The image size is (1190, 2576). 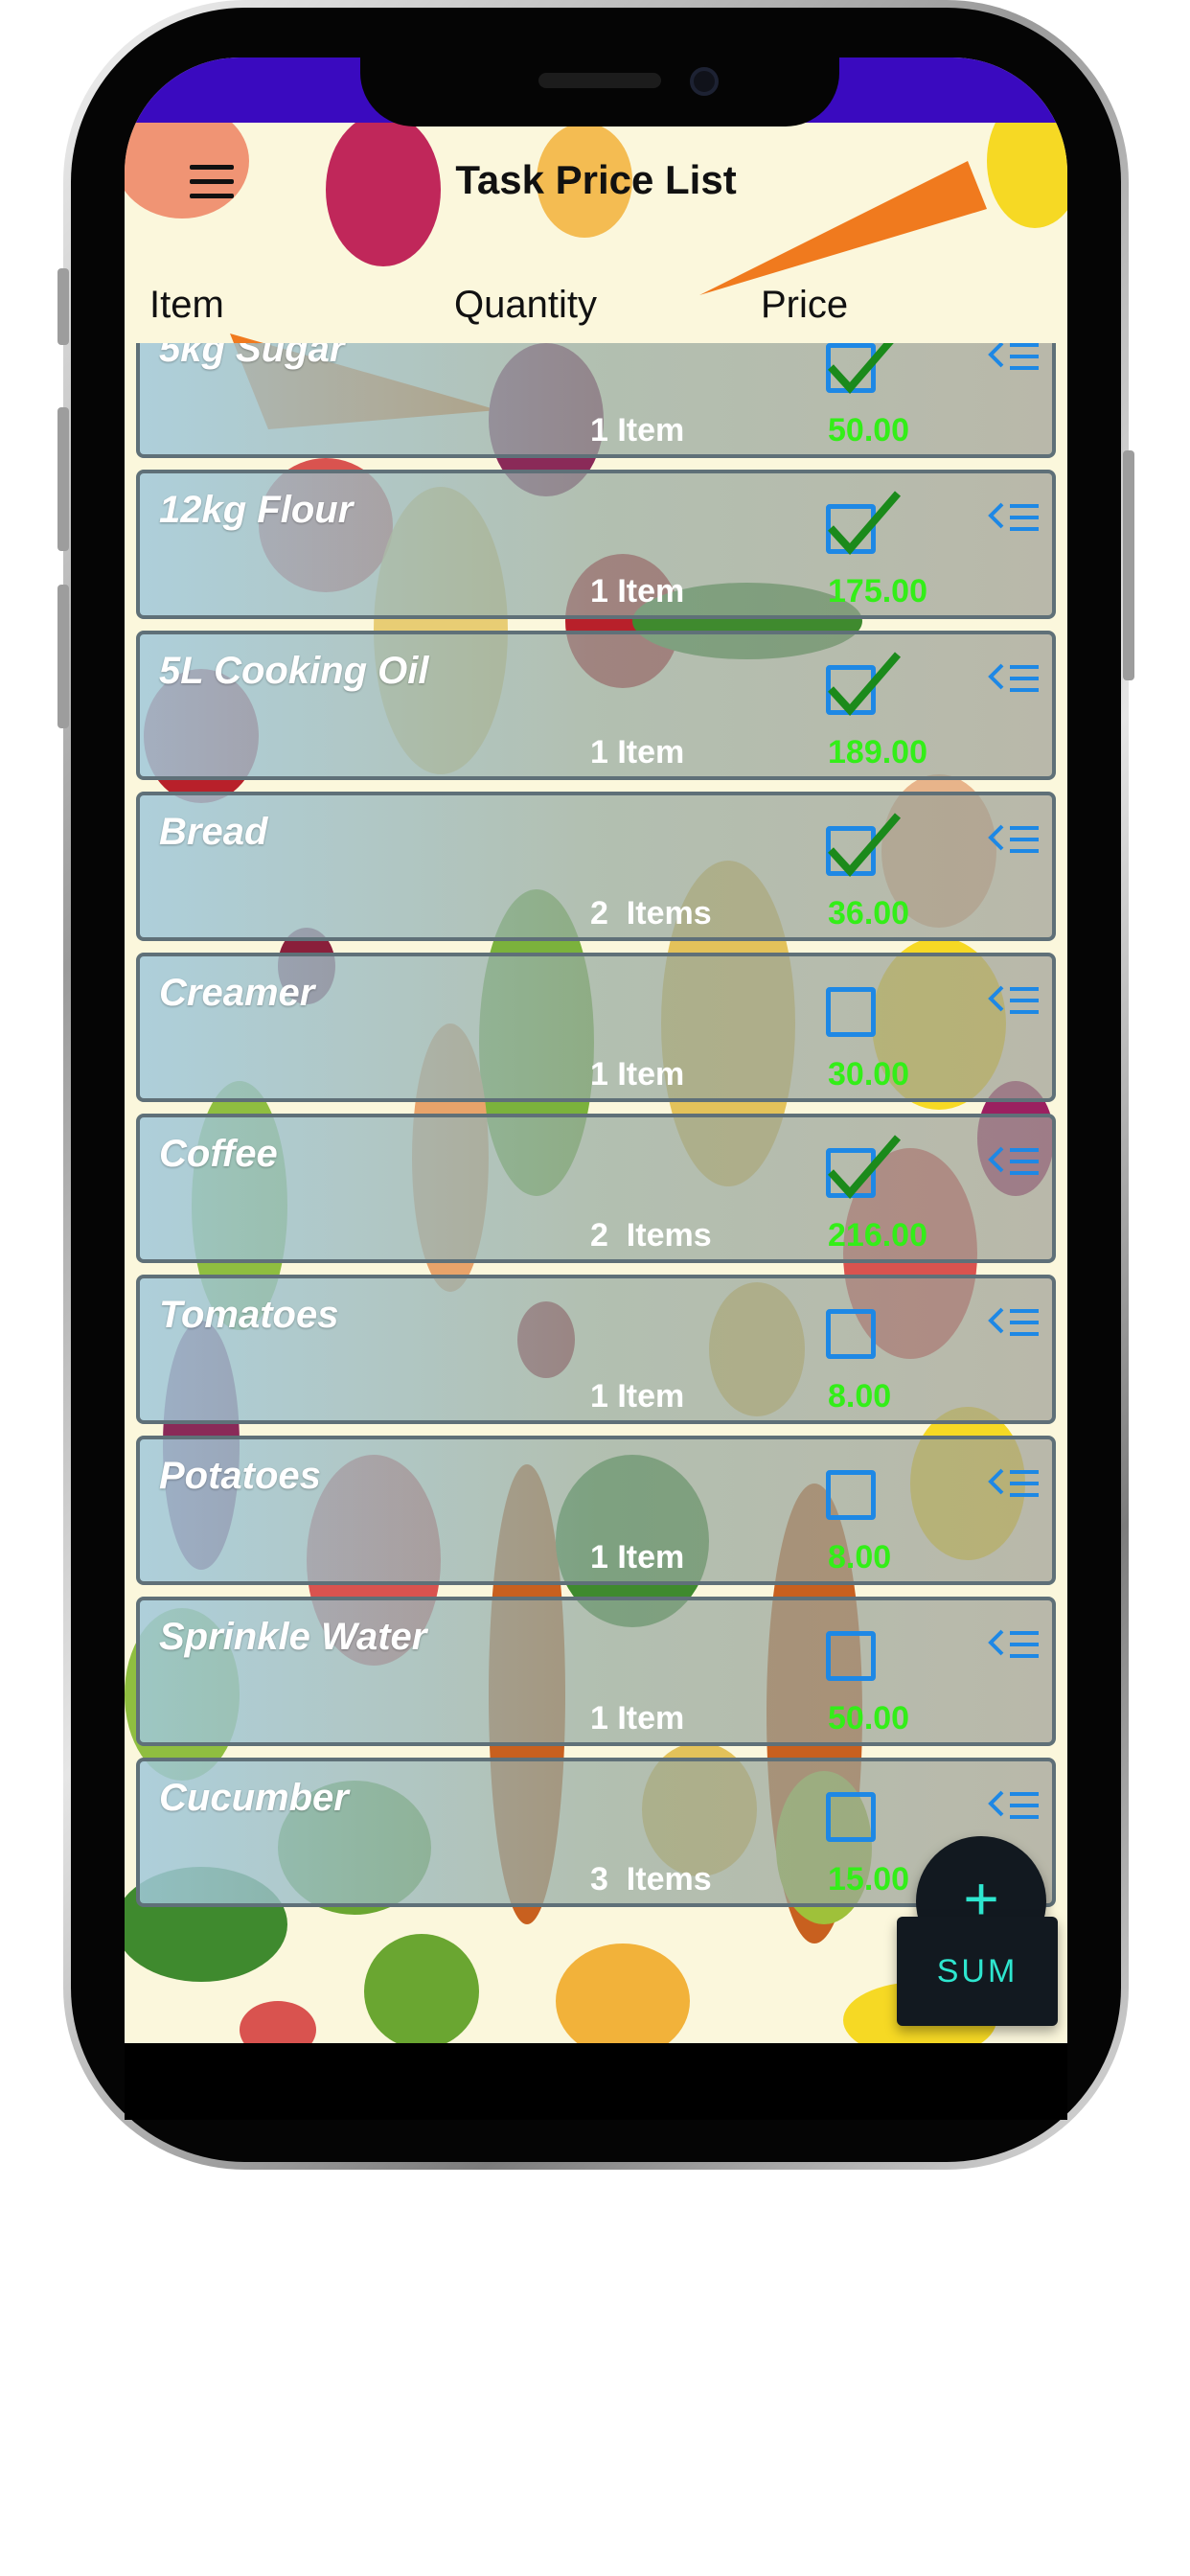 What do you see at coordinates (293, 1637) in the screenshot?
I see `item-name: Sprinkle Water` at bounding box center [293, 1637].